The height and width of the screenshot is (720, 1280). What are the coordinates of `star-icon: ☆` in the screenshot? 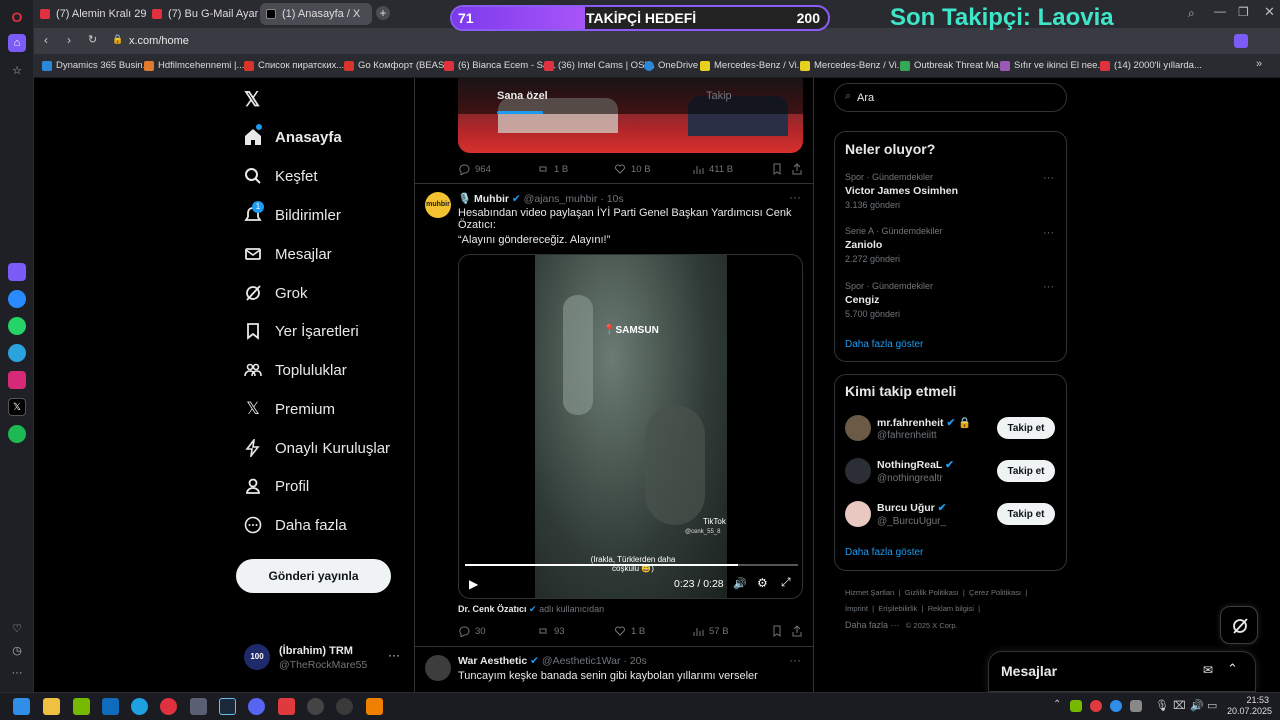 It's located at (17, 71).